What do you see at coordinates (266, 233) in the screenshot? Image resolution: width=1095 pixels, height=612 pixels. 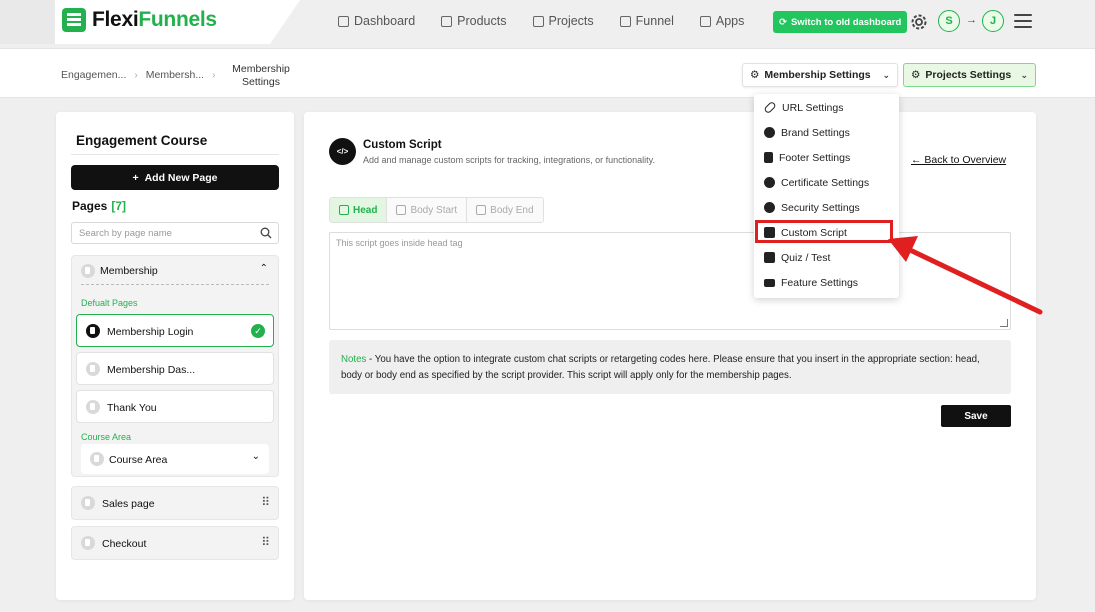 I see `search-icon` at bounding box center [266, 233].